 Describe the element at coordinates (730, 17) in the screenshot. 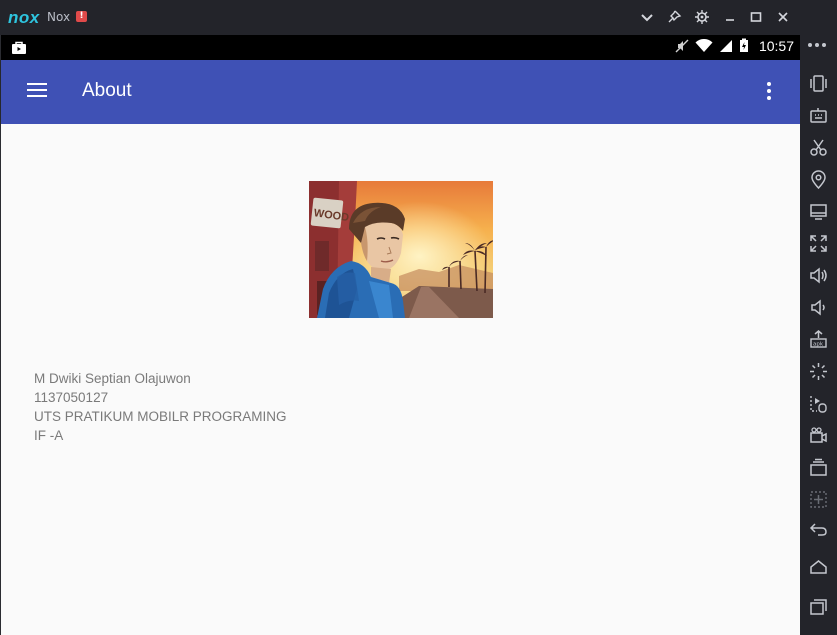

I see `minimize-icon` at that location.